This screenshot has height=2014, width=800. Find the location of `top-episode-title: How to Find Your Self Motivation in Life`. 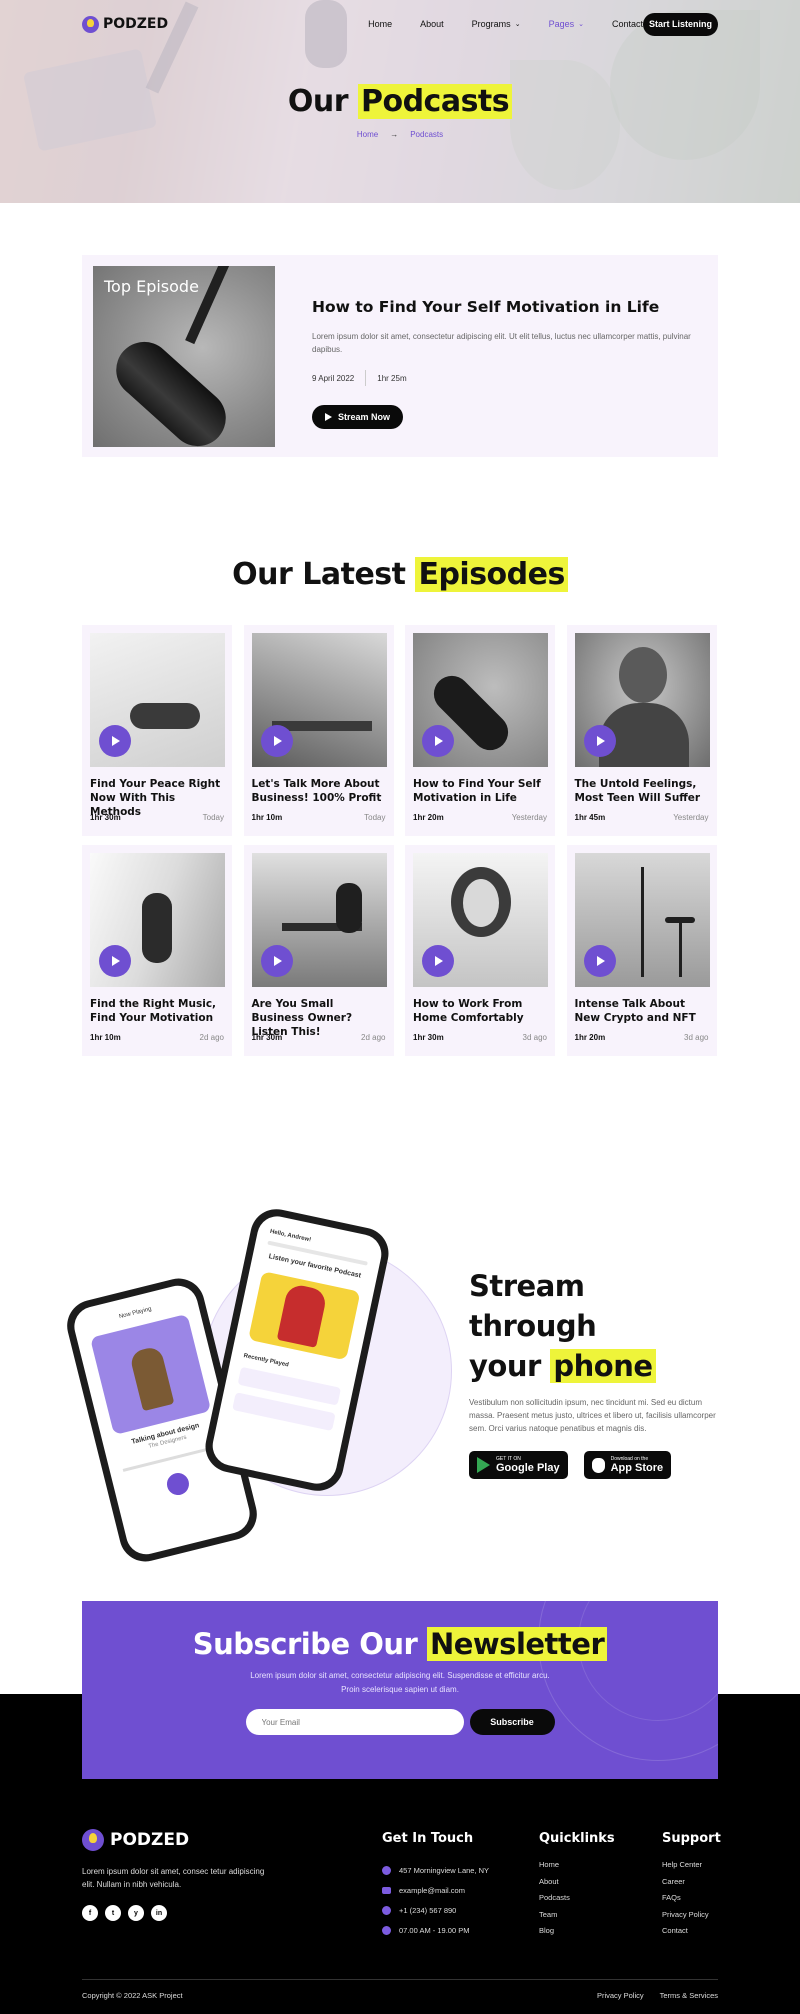

top-episode-title: How to Find Your Self Motivation in Life is located at coordinates (509, 307).